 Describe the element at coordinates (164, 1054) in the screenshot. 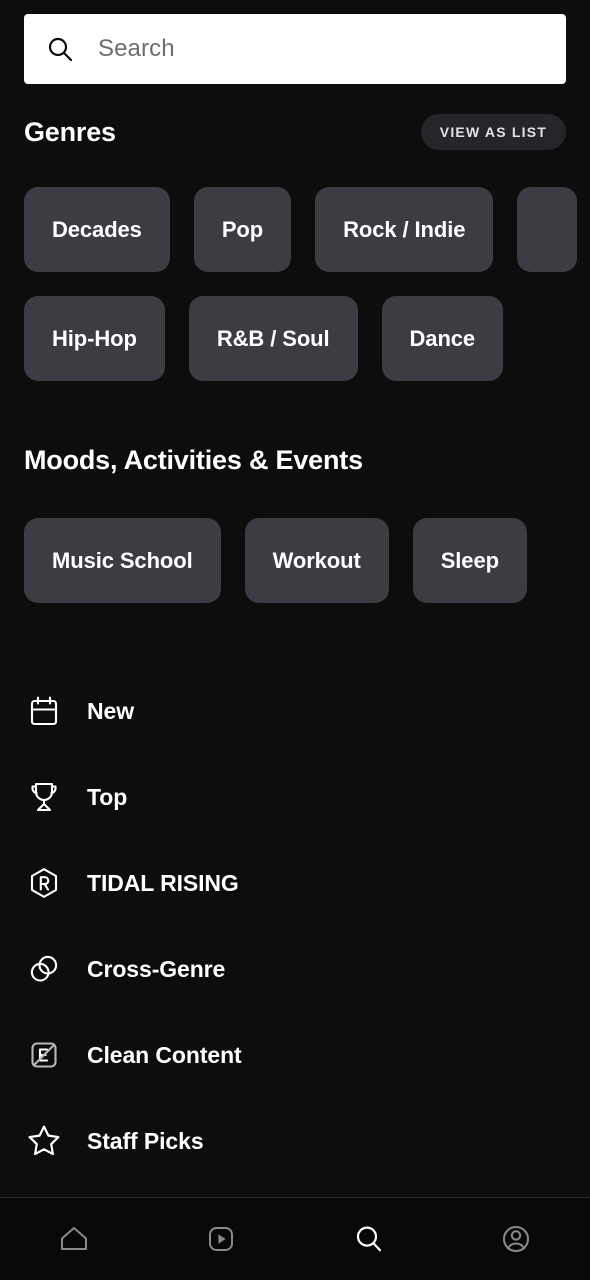

I see `list-item-label: Clean Content` at that location.